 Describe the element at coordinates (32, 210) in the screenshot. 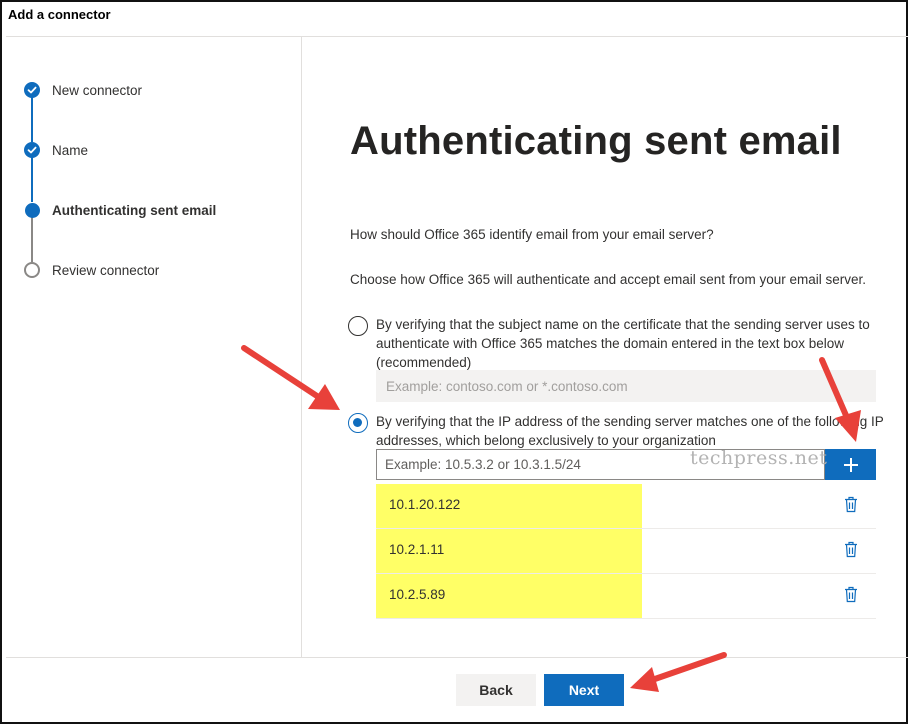

I see `current-step-dot-icon` at that location.